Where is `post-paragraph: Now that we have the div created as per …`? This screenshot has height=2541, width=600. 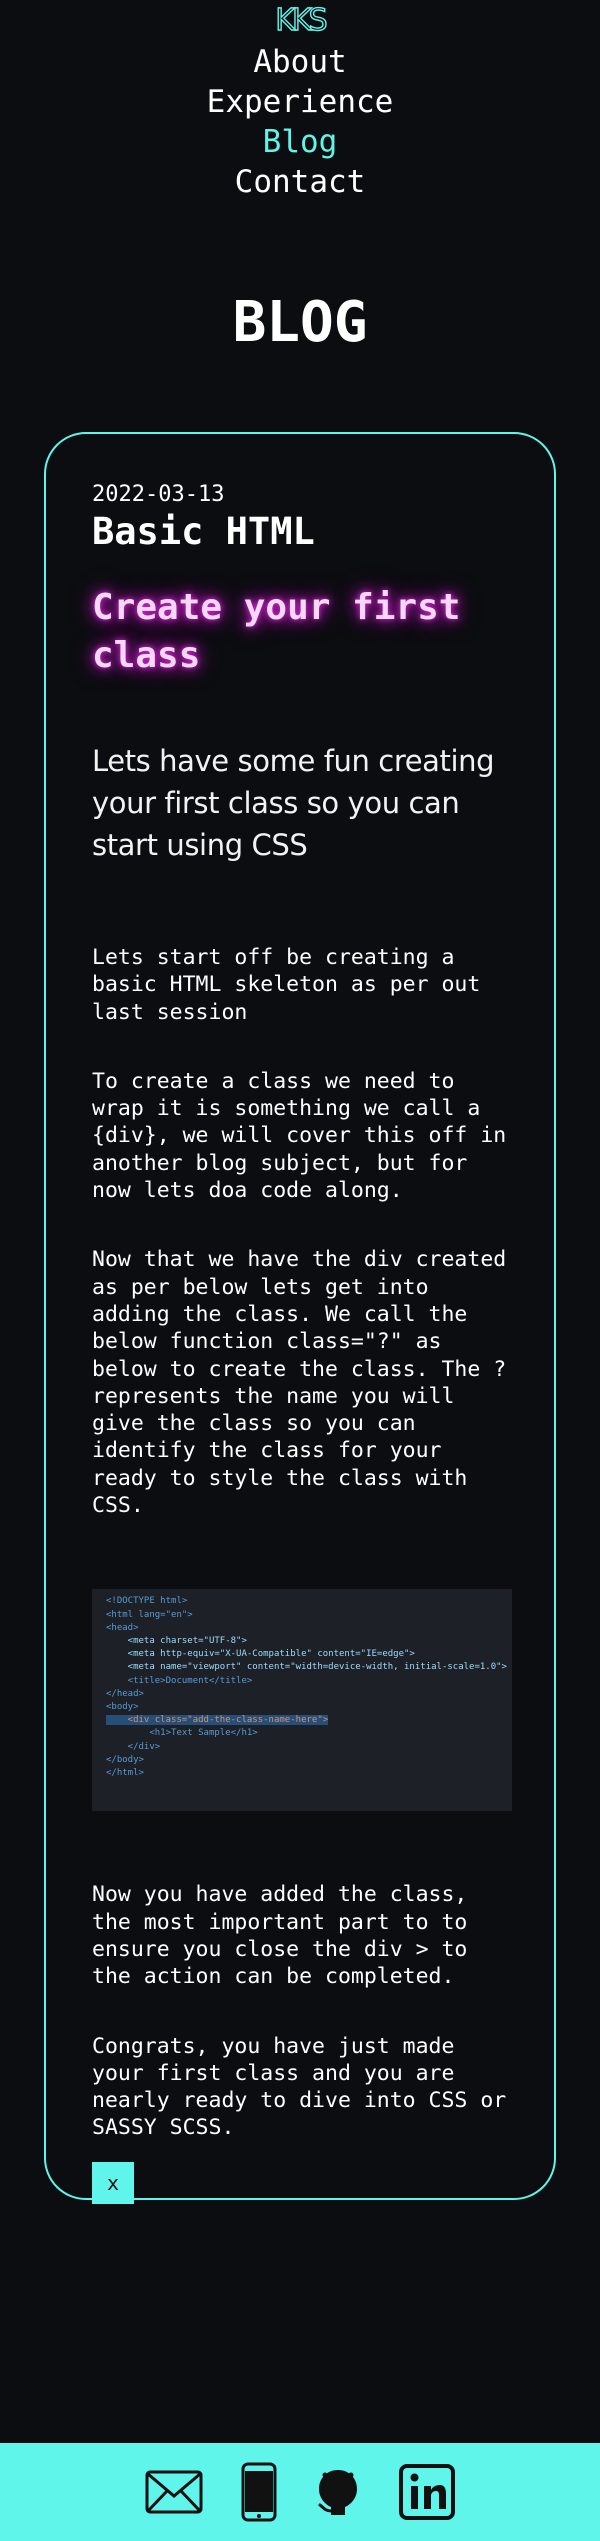
post-paragraph: Now that we have the div created as per … is located at coordinates (299, 1383).